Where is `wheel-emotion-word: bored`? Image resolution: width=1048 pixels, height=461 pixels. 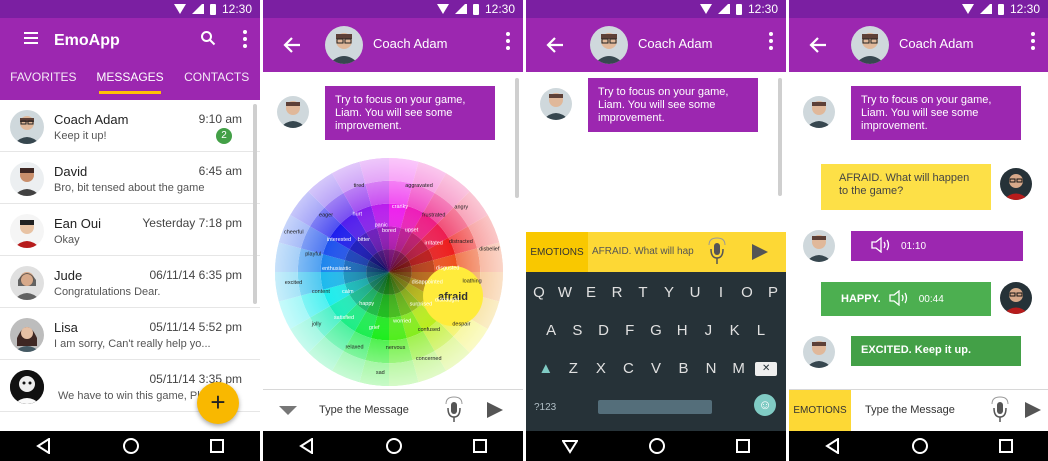
wheel-emotion-word: bored is located at coordinates (389, 231).